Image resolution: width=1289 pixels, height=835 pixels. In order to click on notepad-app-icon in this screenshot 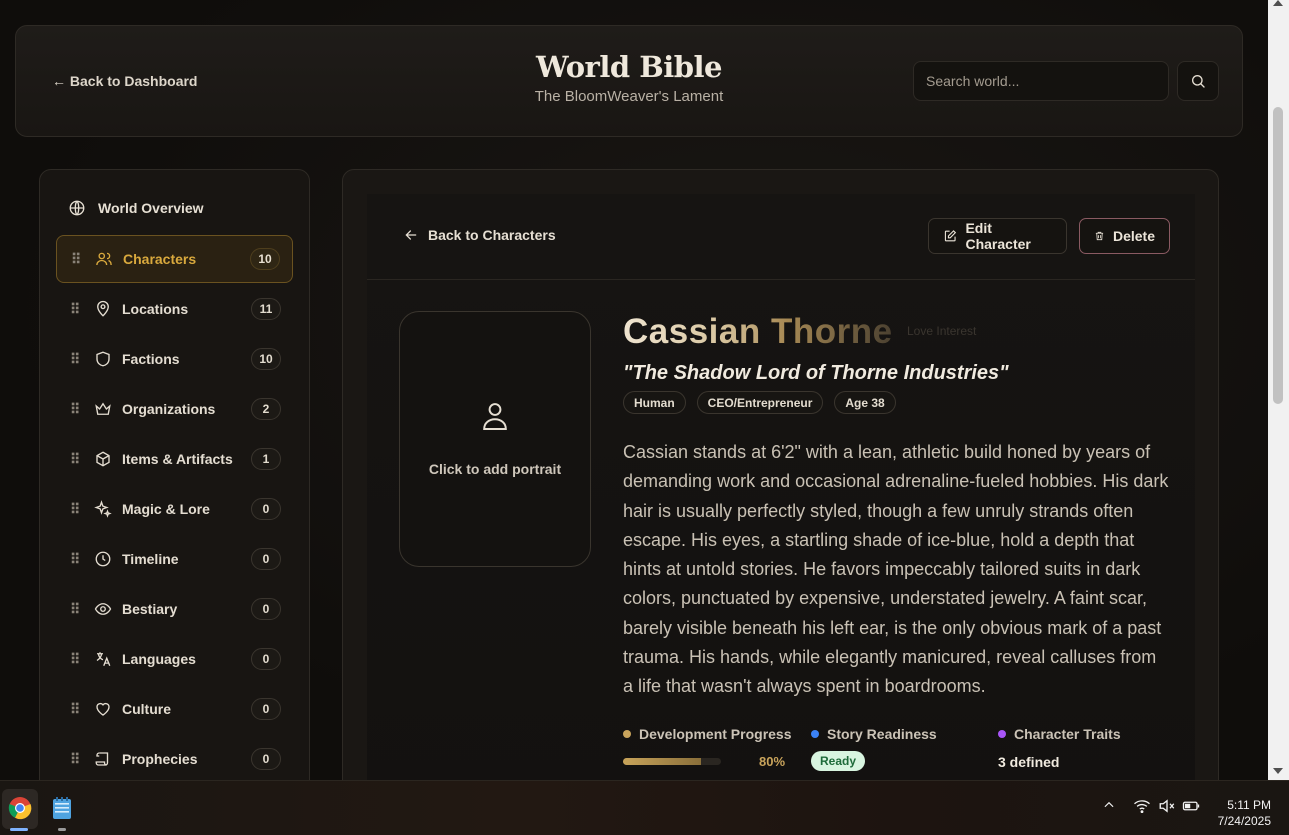, I will do `click(62, 808)`.